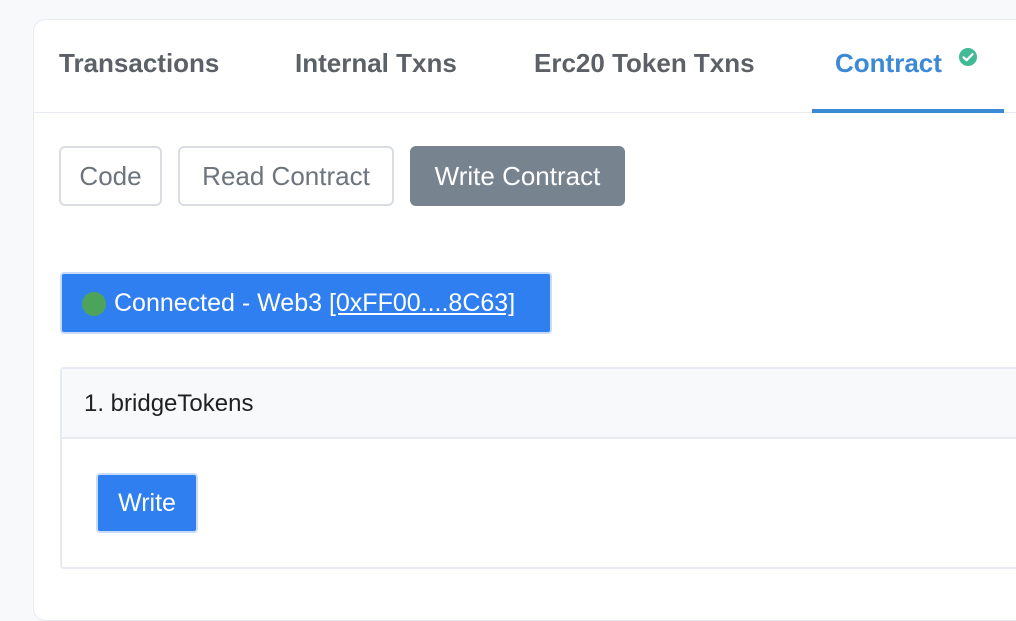 The height and width of the screenshot is (621, 1016). What do you see at coordinates (376, 63) in the screenshot?
I see `tab-internal-txns: Internal Txns` at bounding box center [376, 63].